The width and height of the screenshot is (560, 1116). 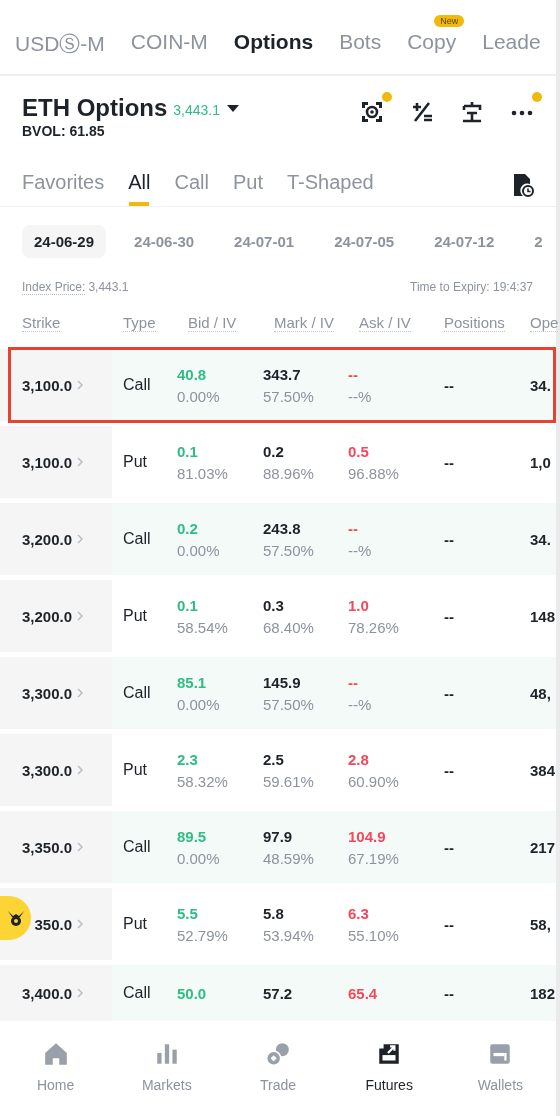 What do you see at coordinates (164, 241) in the screenshot?
I see `date-chip: 24-06-30` at bounding box center [164, 241].